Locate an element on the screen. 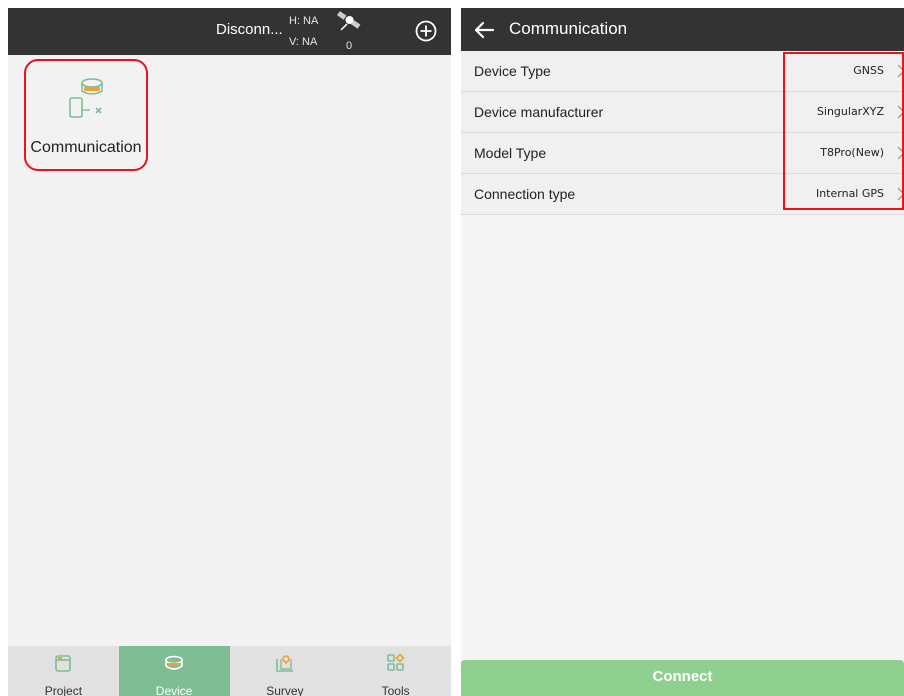 This screenshot has width=904, height=696. device-type-label: Device Type is located at coordinates (512, 71).